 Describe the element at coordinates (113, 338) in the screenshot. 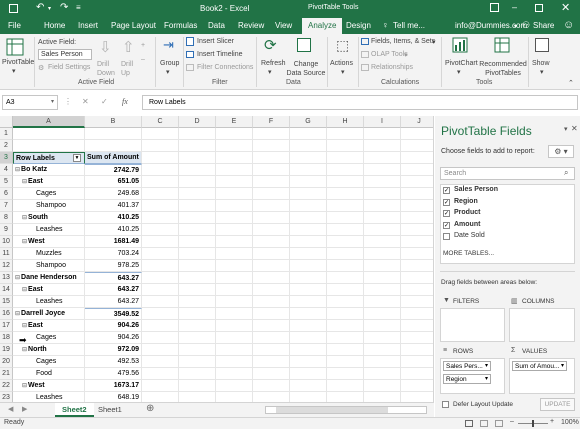

I see `cell-b18: 904.26` at that location.